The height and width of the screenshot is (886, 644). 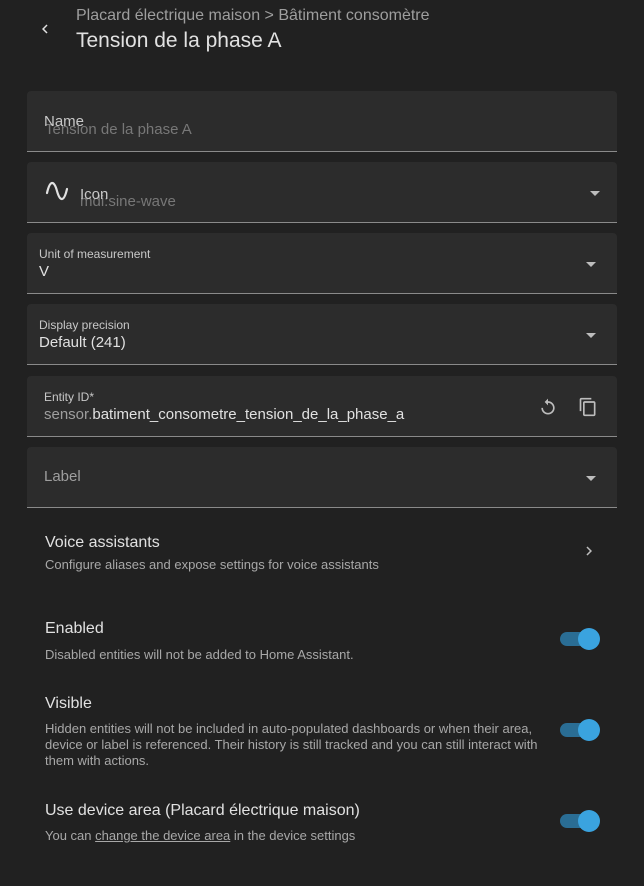 What do you see at coordinates (322, 334) in the screenshot?
I see `display-precision-select: Display precision Default (241)` at bounding box center [322, 334].